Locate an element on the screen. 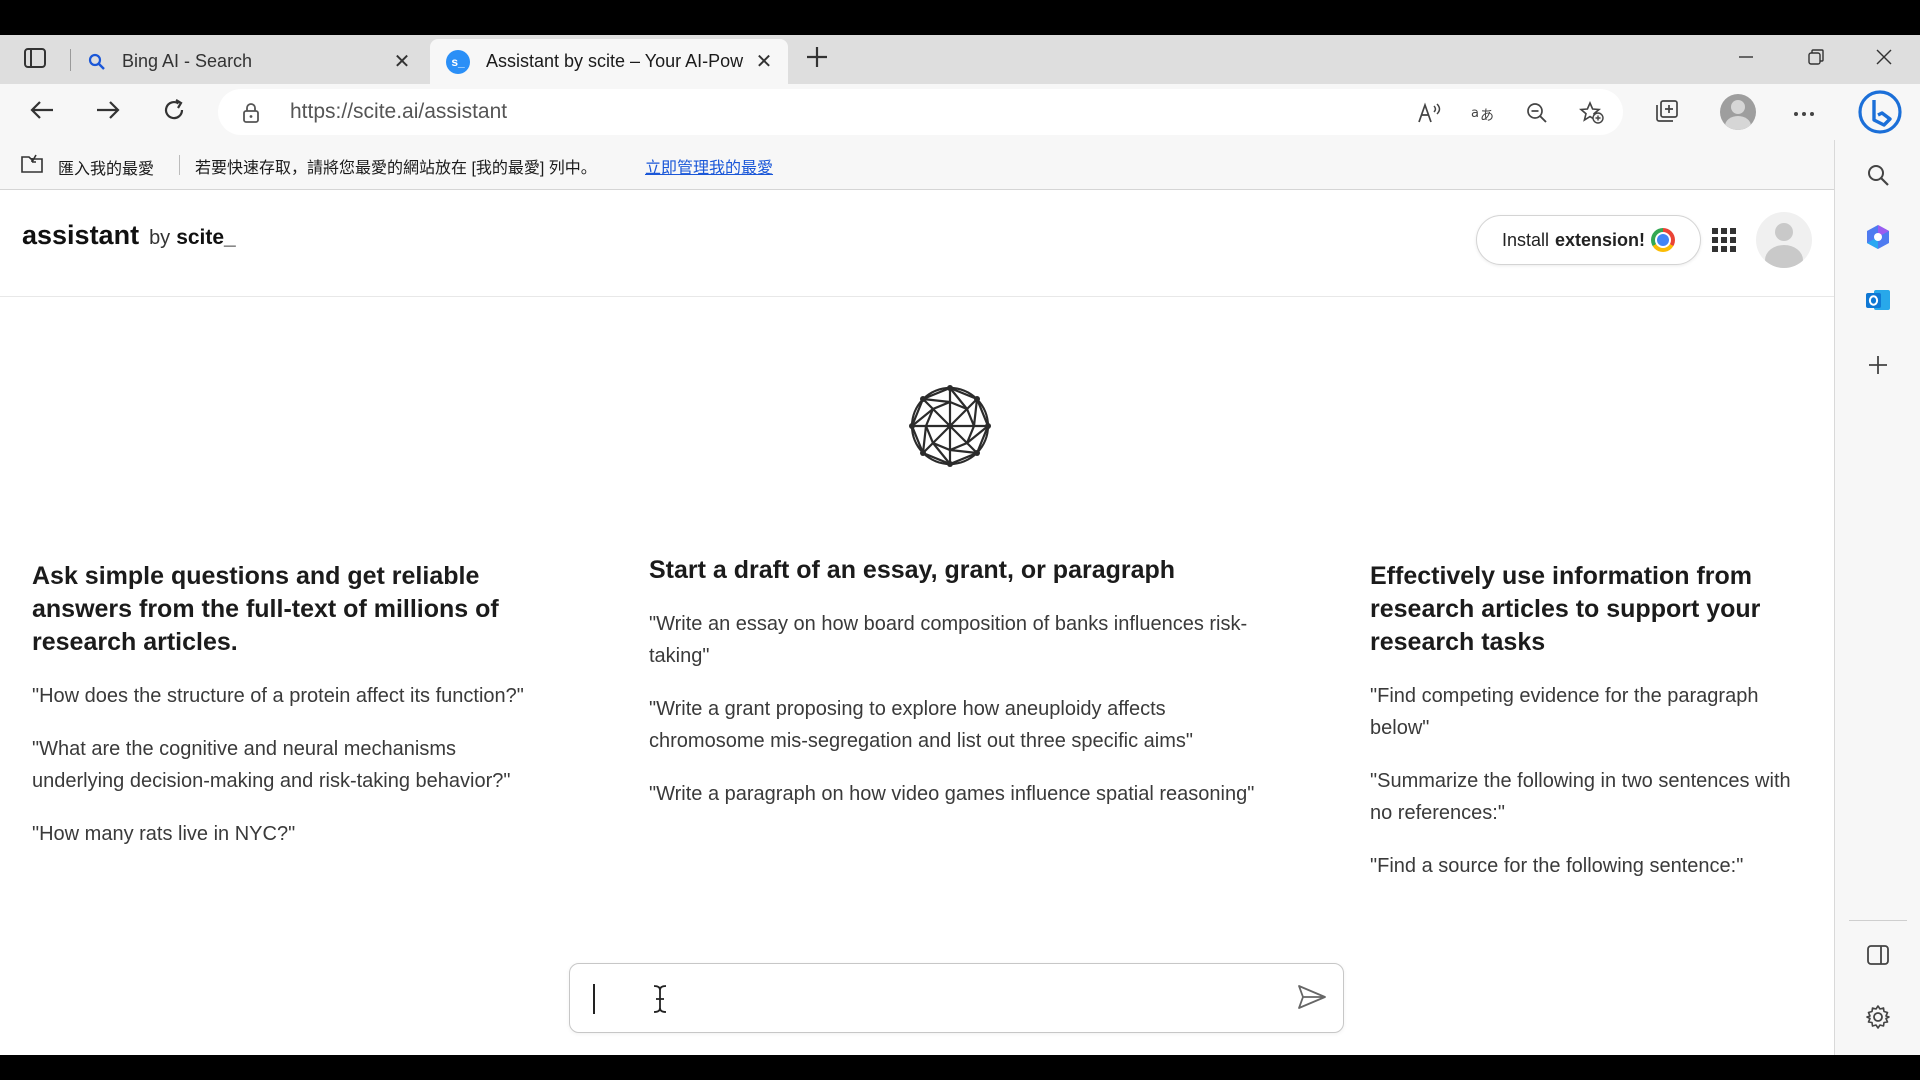 This screenshot has width=1920, height=1080. edge-sidebar is located at coordinates (1877, 597).